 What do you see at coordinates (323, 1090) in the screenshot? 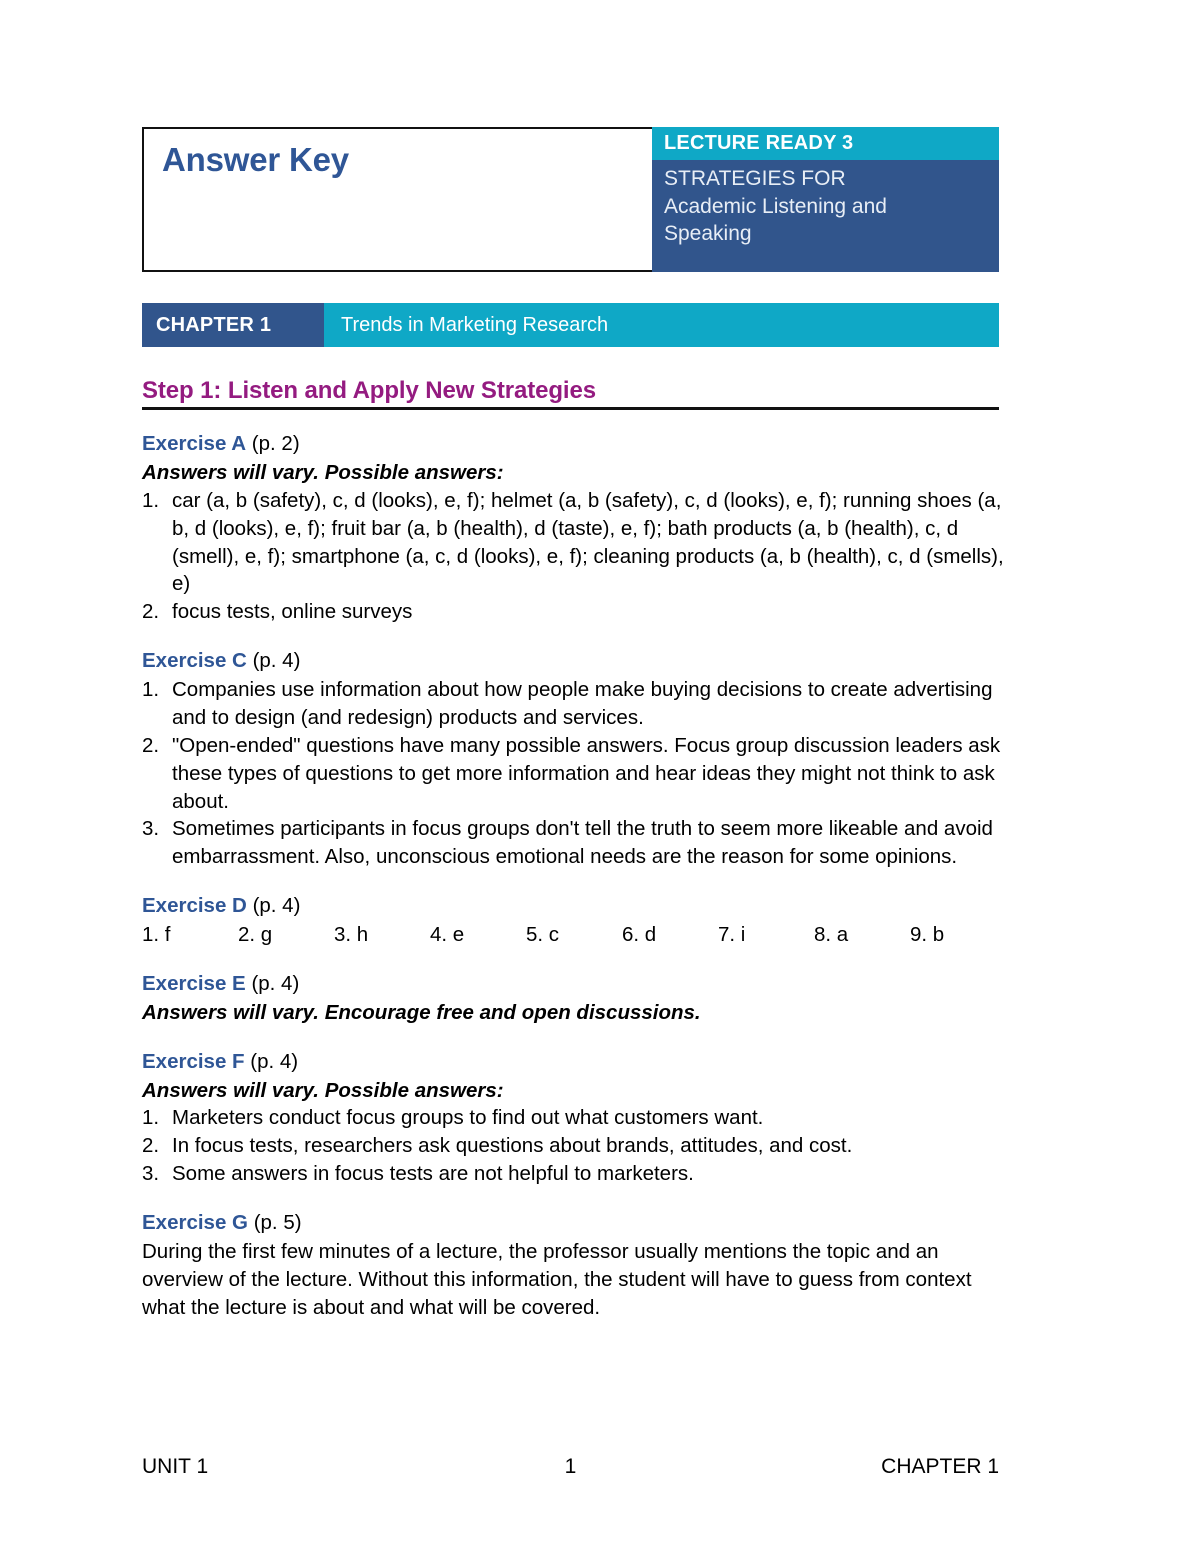
I see `exercise-f-note: Answers will vary. Possible answers:` at bounding box center [323, 1090].